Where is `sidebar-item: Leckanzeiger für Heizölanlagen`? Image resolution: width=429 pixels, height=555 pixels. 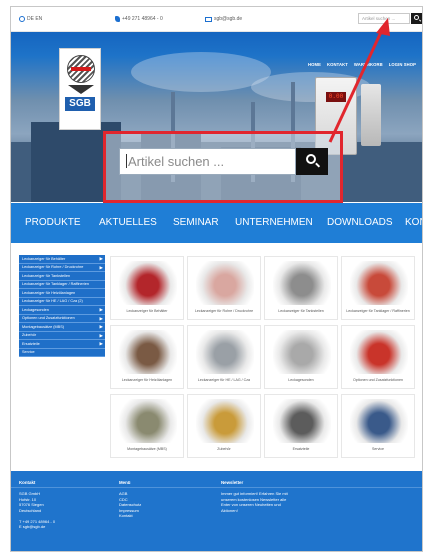 sidebar-item: Leckanzeiger für Heizölanlagen is located at coordinates (62, 293).